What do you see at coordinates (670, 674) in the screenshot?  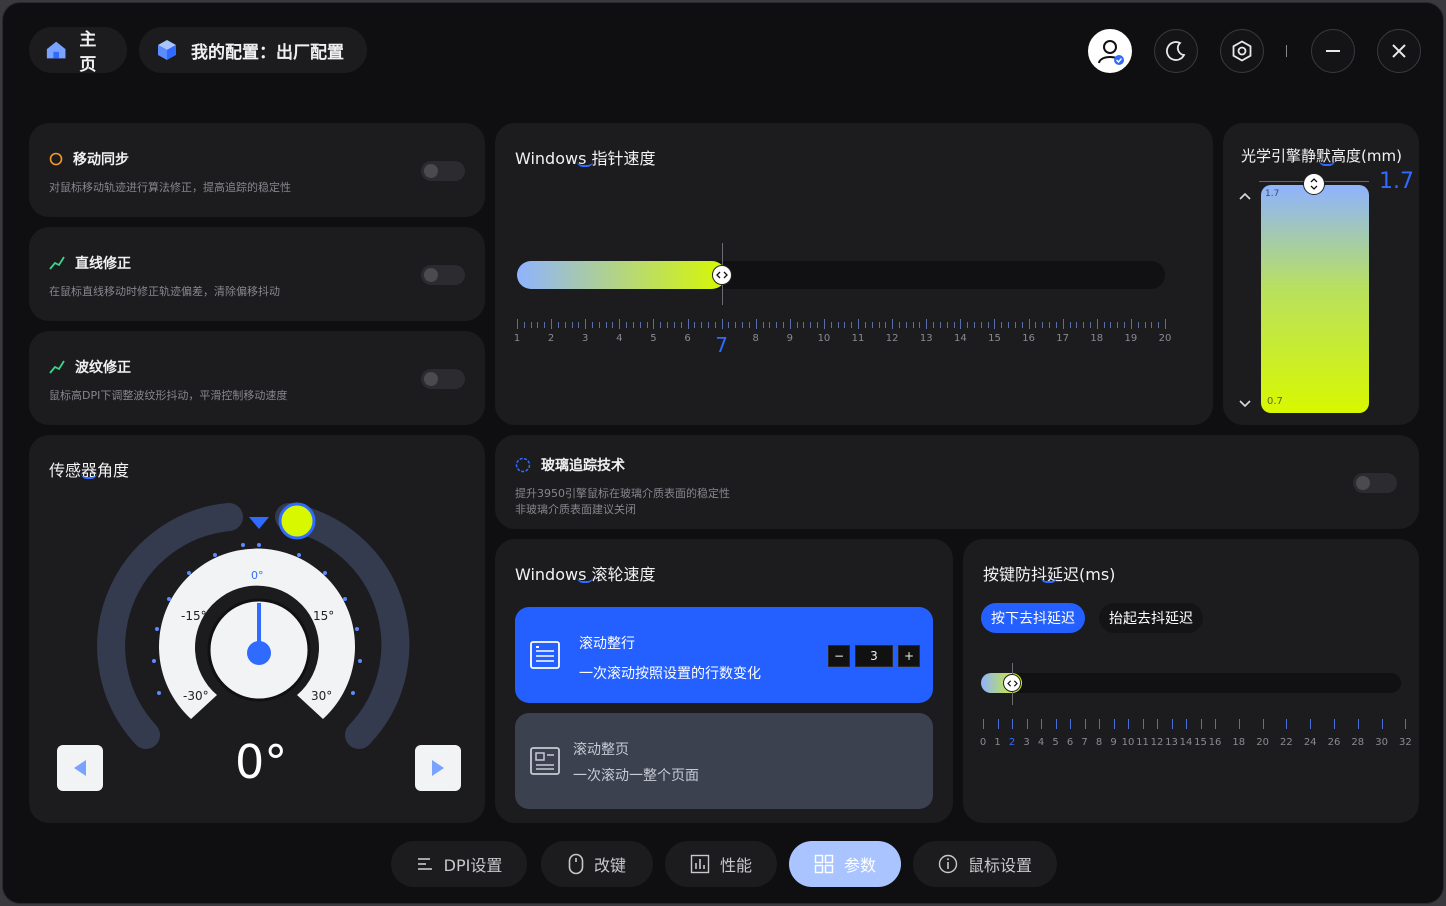 I see `scroll-line-desc: 一次滚动按照设置的行数变化` at bounding box center [670, 674].